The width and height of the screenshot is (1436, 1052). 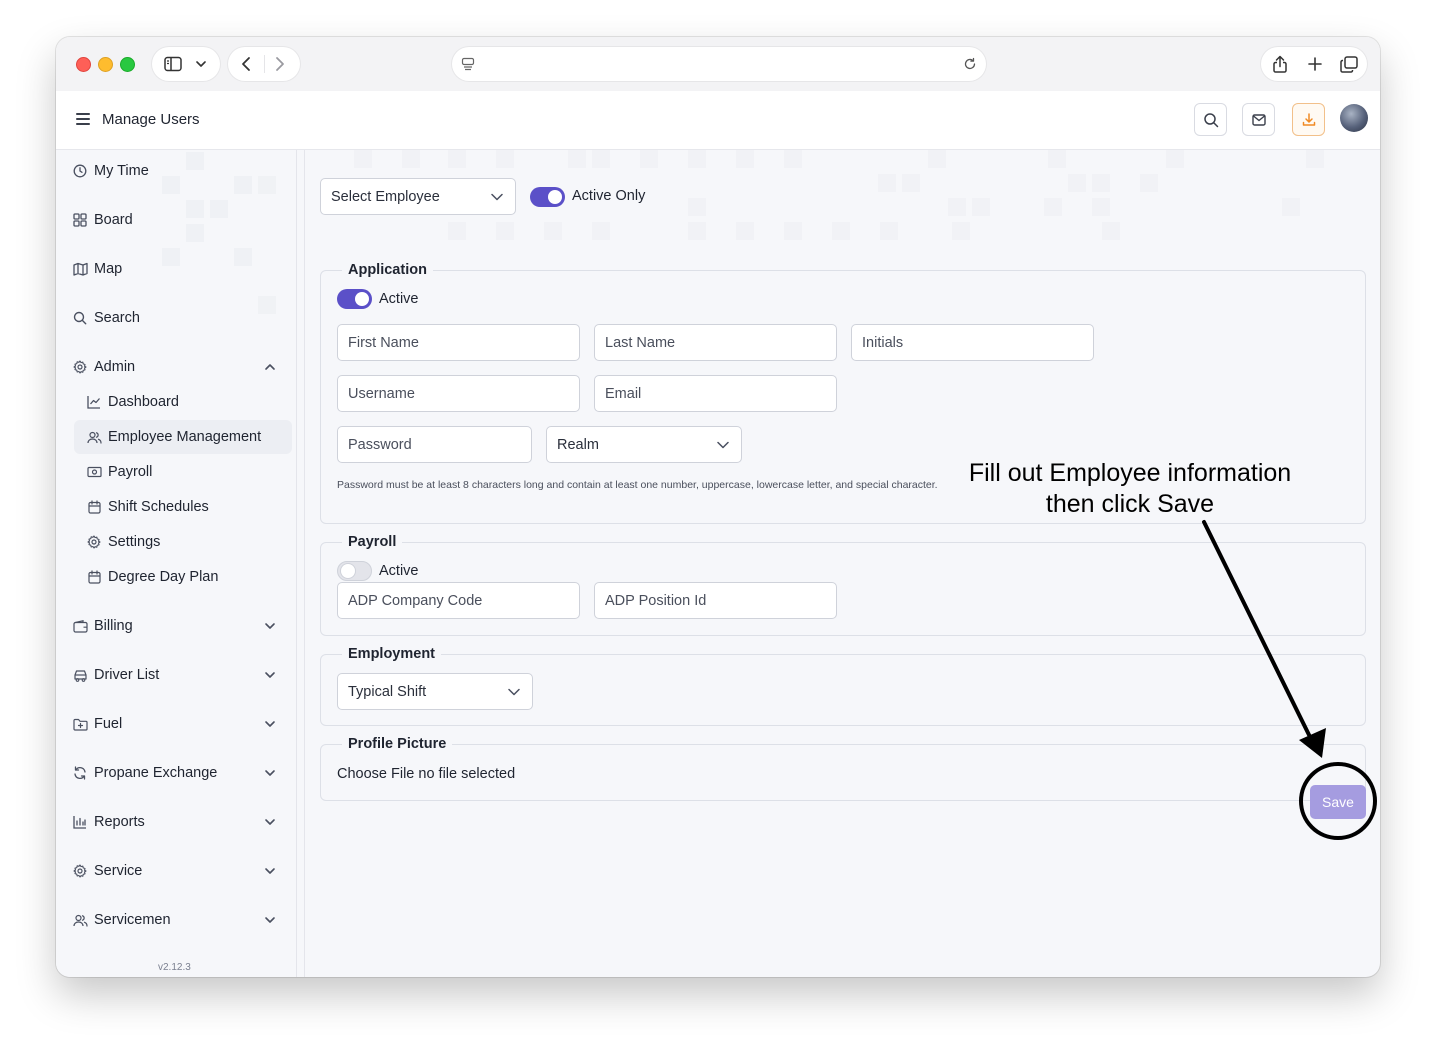 I want to click on sidebar-subitem-payroll: Payroll, so click(x=119, y=472).